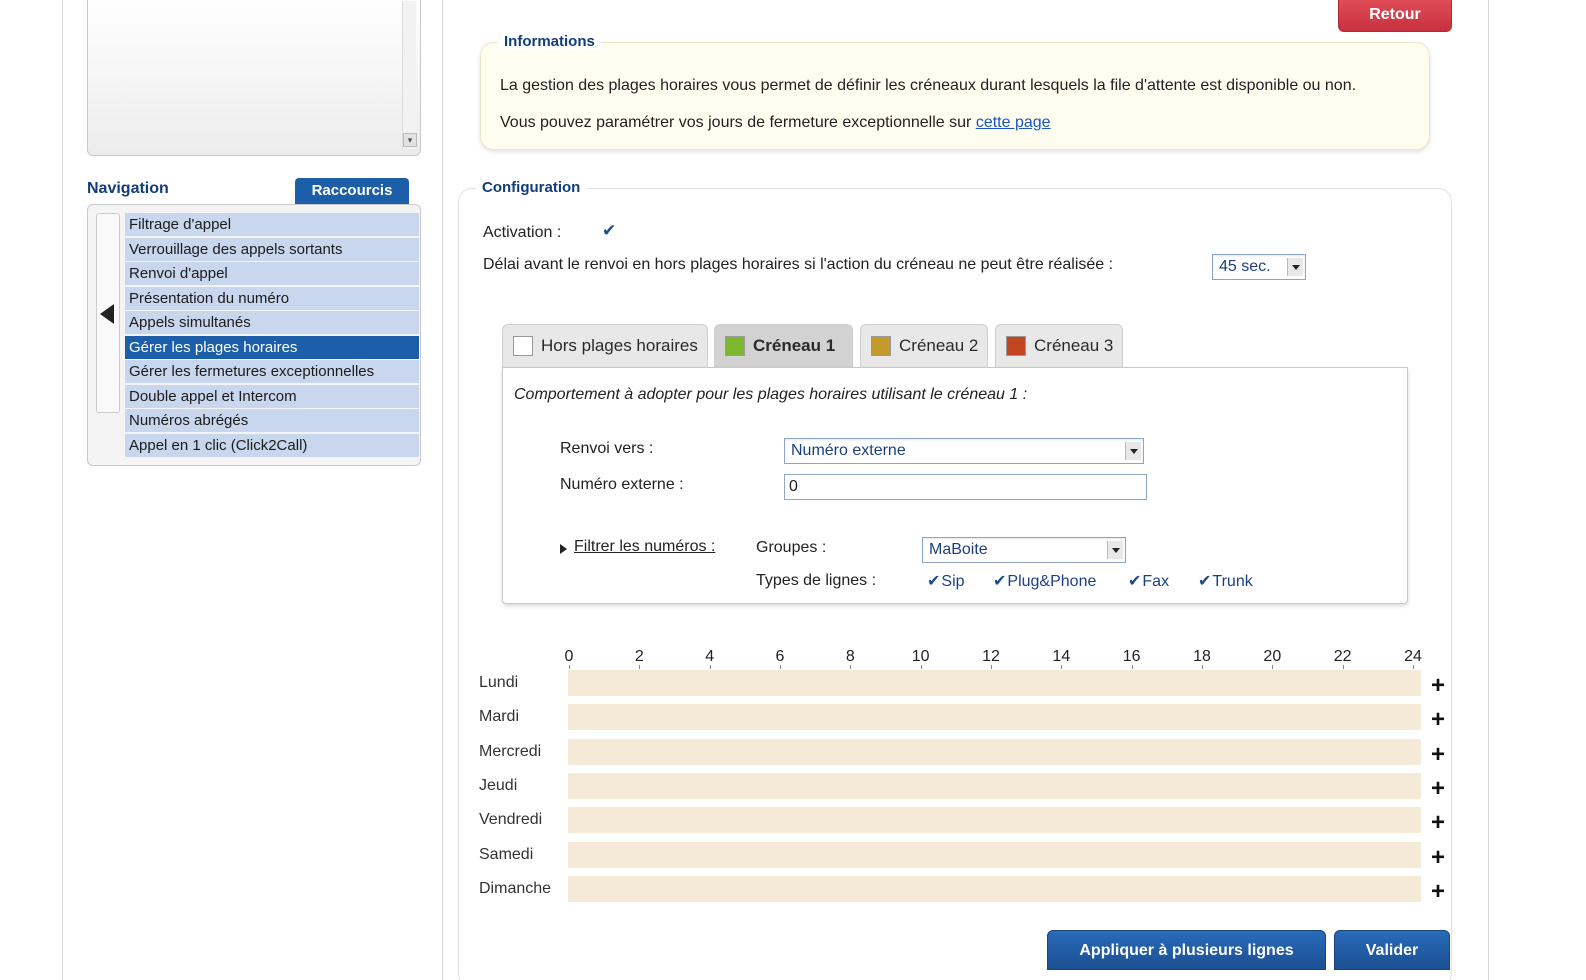 The image size is (1586, 980). Describe the element at coordinates (499, 682) in the screenshot. I see `day-label: Lundi` at that location.